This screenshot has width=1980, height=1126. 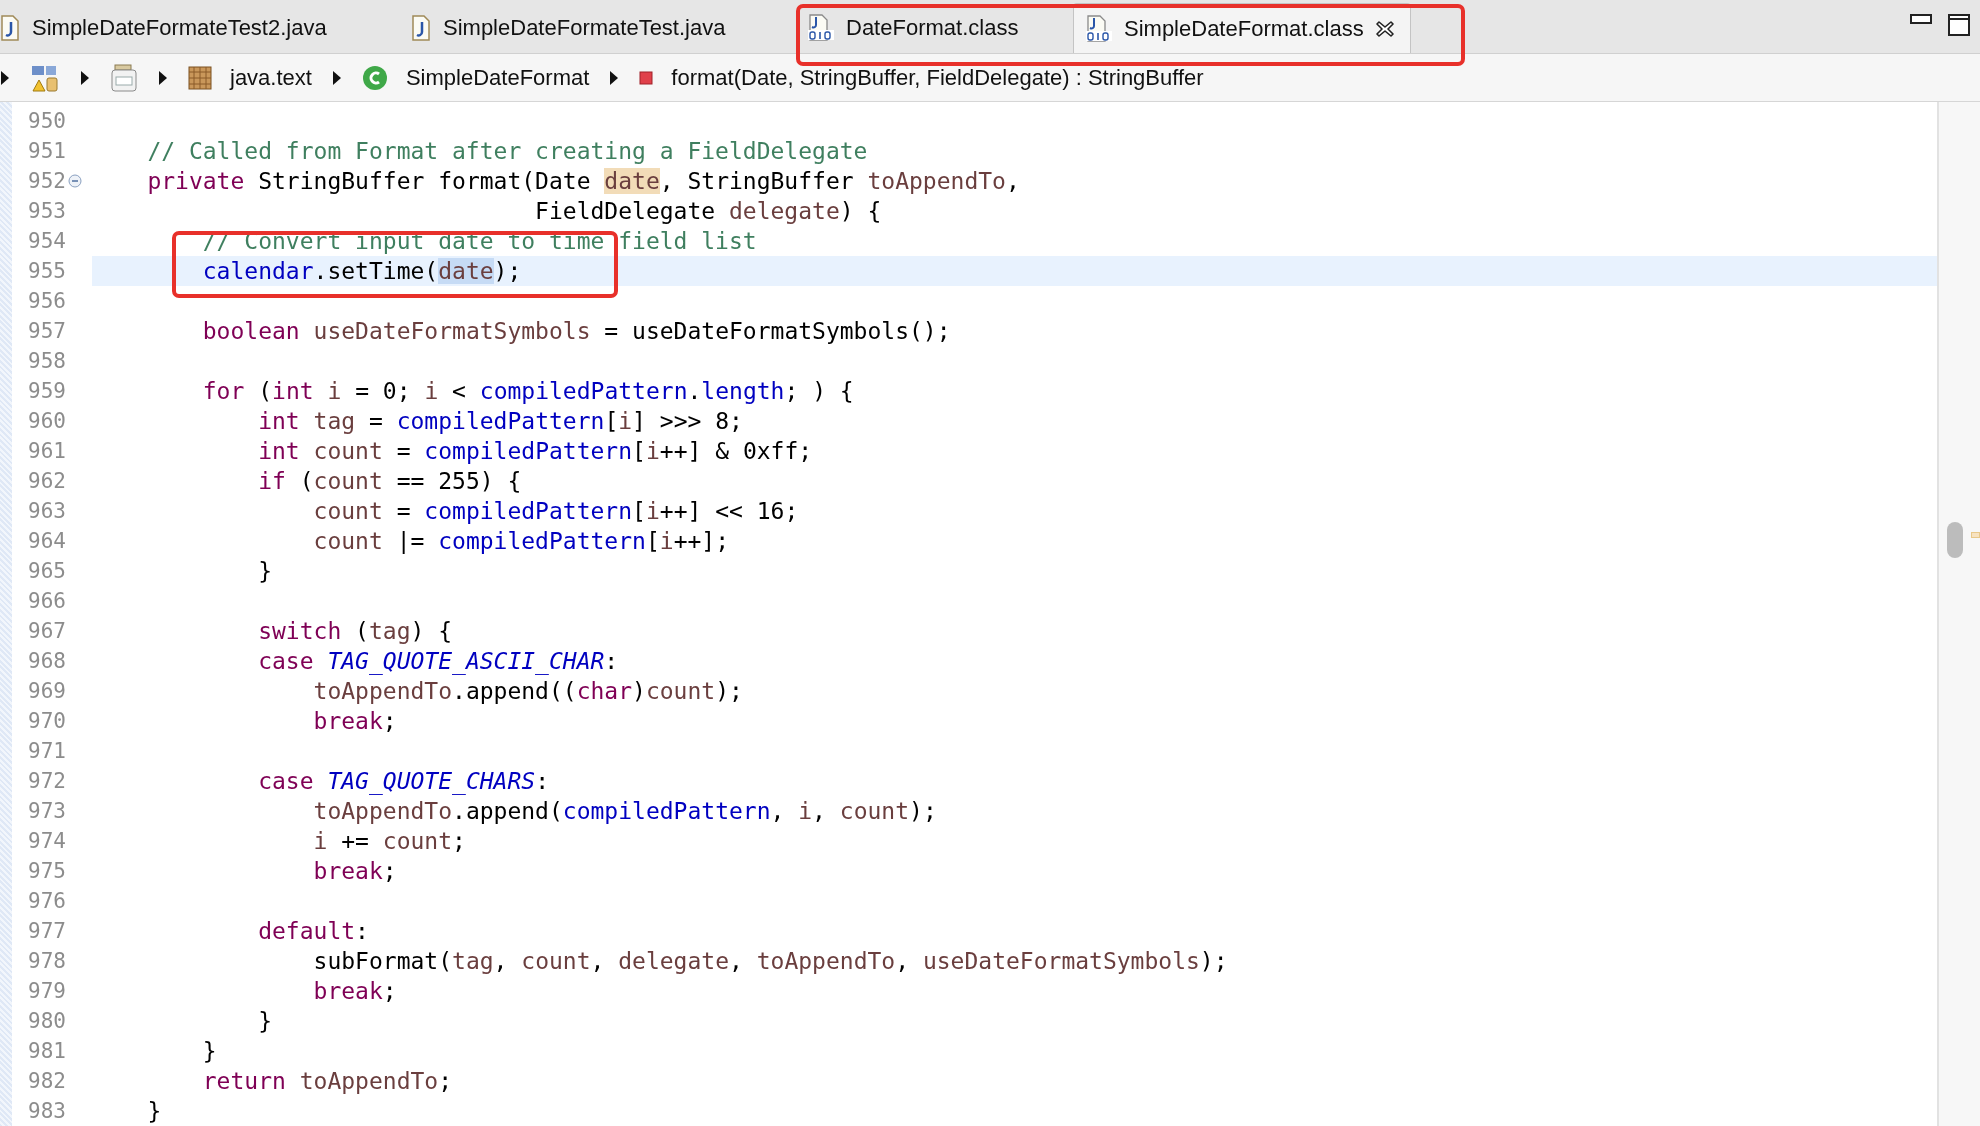 What do you see at coordinates (46, 871) in the screenshot?
I see `line-number: 975` at bounding box center [46, 871].